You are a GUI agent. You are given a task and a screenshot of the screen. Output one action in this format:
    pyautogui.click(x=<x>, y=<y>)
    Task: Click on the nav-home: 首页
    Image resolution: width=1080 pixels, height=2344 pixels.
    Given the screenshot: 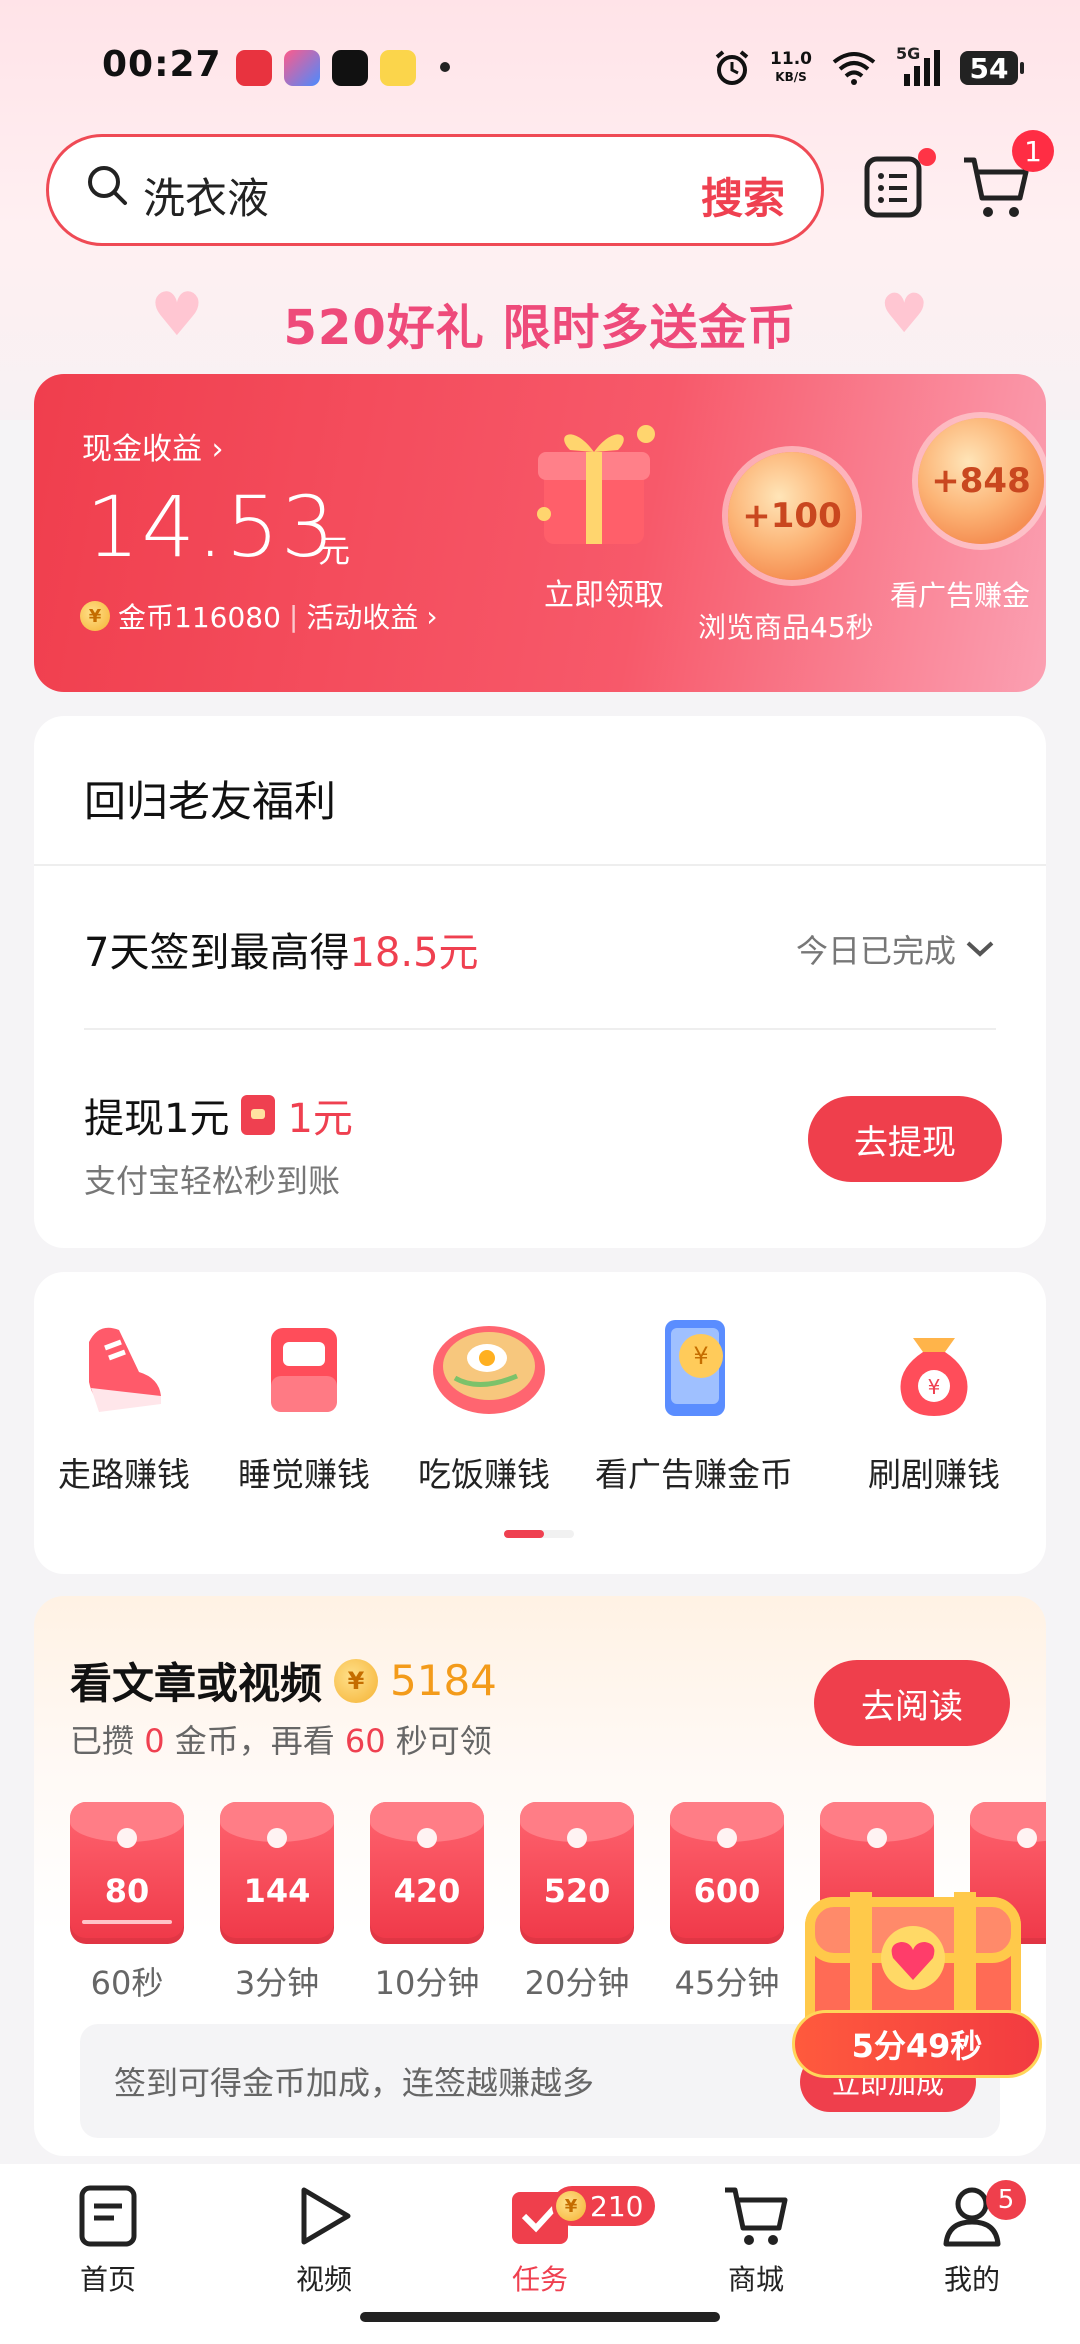 What is the action you would take?
    pyautogui.click(x=108, y=2238)
    